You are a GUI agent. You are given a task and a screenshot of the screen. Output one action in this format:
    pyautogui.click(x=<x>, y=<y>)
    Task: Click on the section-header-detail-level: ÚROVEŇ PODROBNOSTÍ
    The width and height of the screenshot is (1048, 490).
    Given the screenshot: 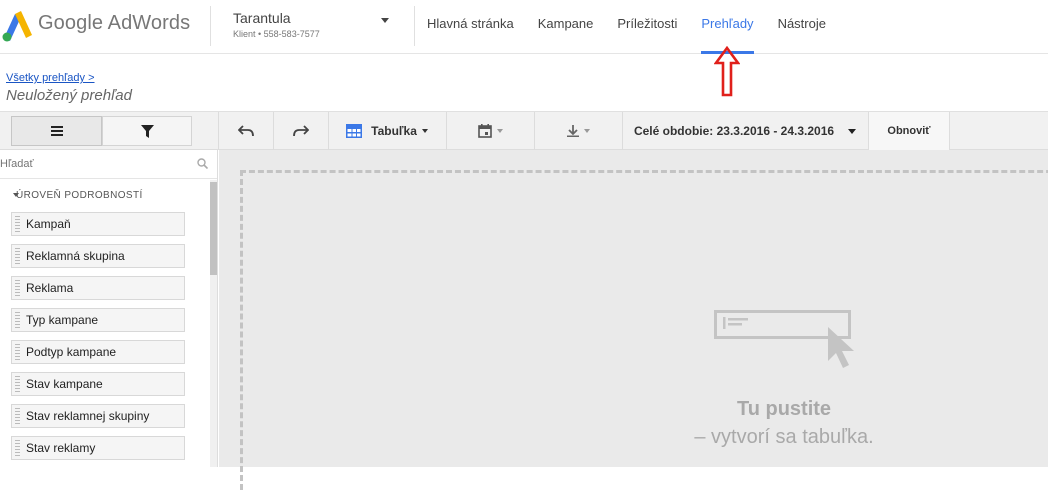 What is the action you would take?
    pyautogui.click(x=78, y=195)
    